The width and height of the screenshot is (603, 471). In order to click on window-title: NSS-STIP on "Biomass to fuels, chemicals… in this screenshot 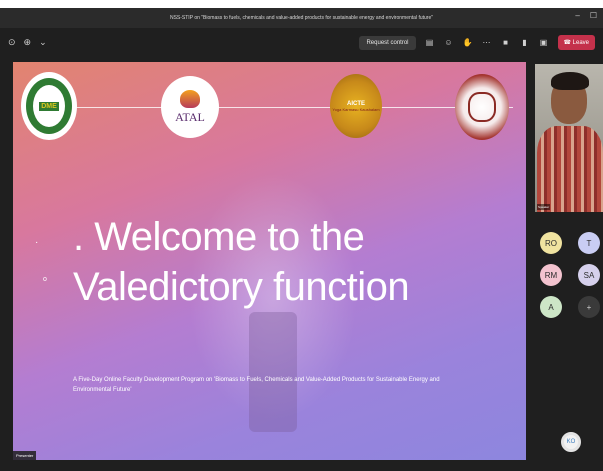, I will do `click(301, 18)`.